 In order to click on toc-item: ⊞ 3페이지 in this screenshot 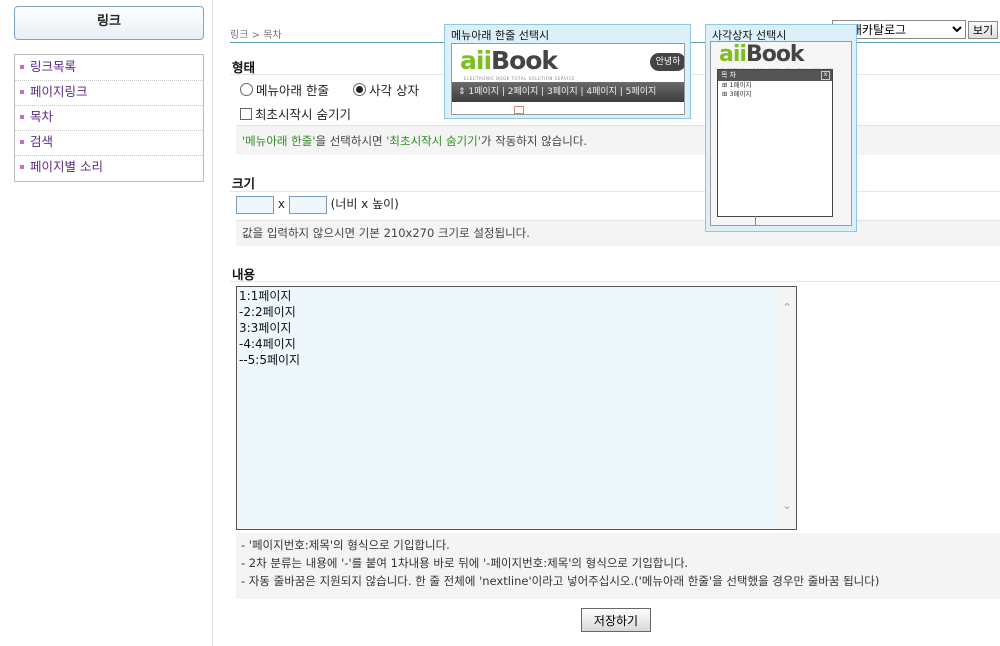, I will do `click(737, 94)`.